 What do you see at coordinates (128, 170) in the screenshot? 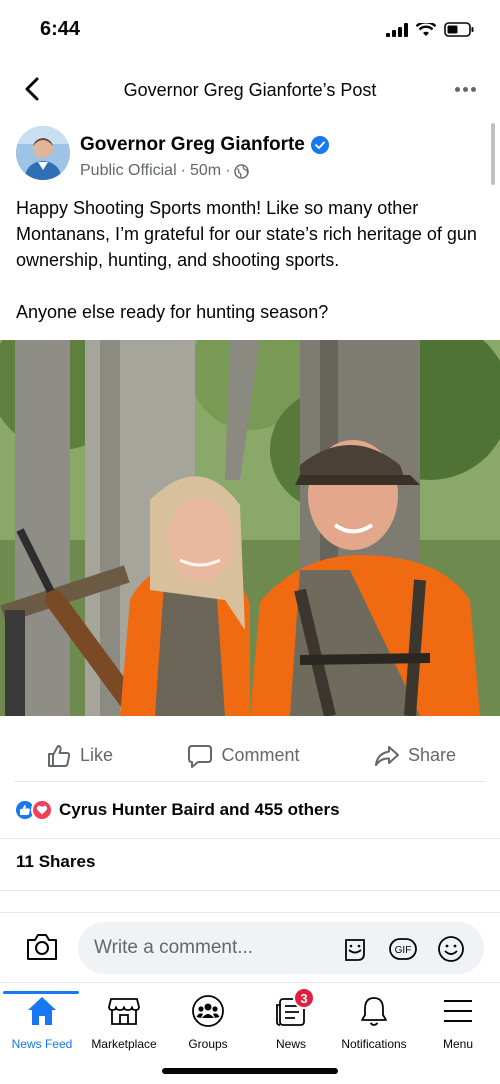
I see `author-role: Public Official` at bounding box center [128, 170].